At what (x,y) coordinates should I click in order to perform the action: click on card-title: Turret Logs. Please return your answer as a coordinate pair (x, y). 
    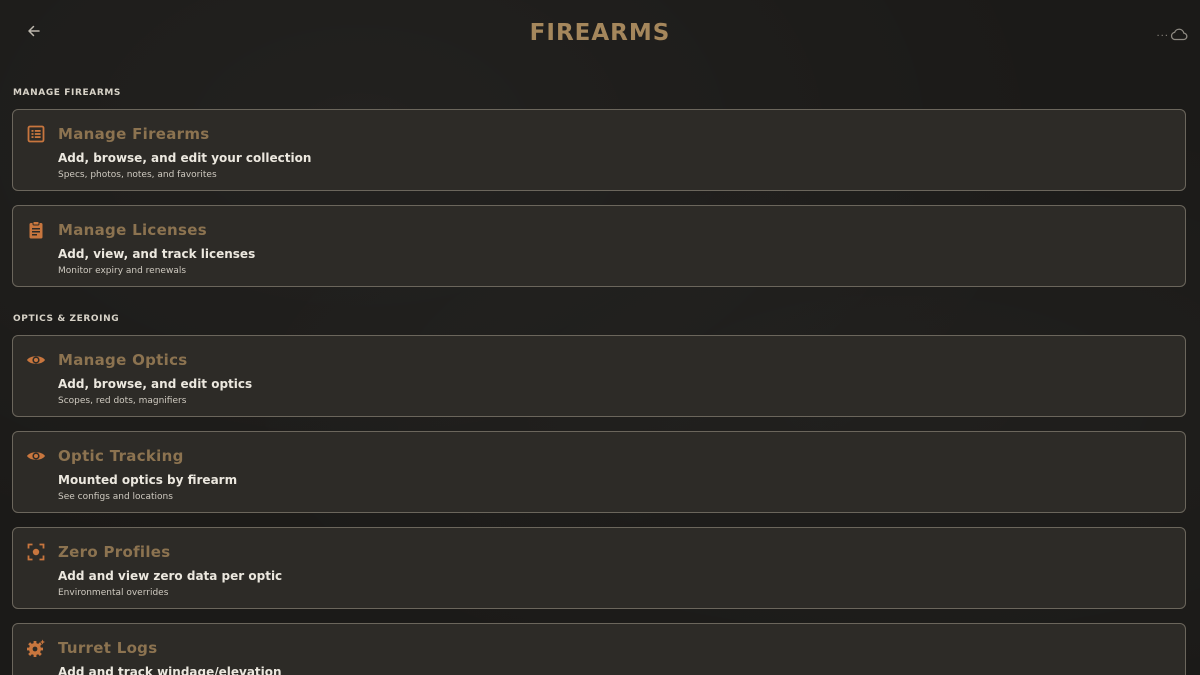
    Looking at the image, I should click on (108, 648).